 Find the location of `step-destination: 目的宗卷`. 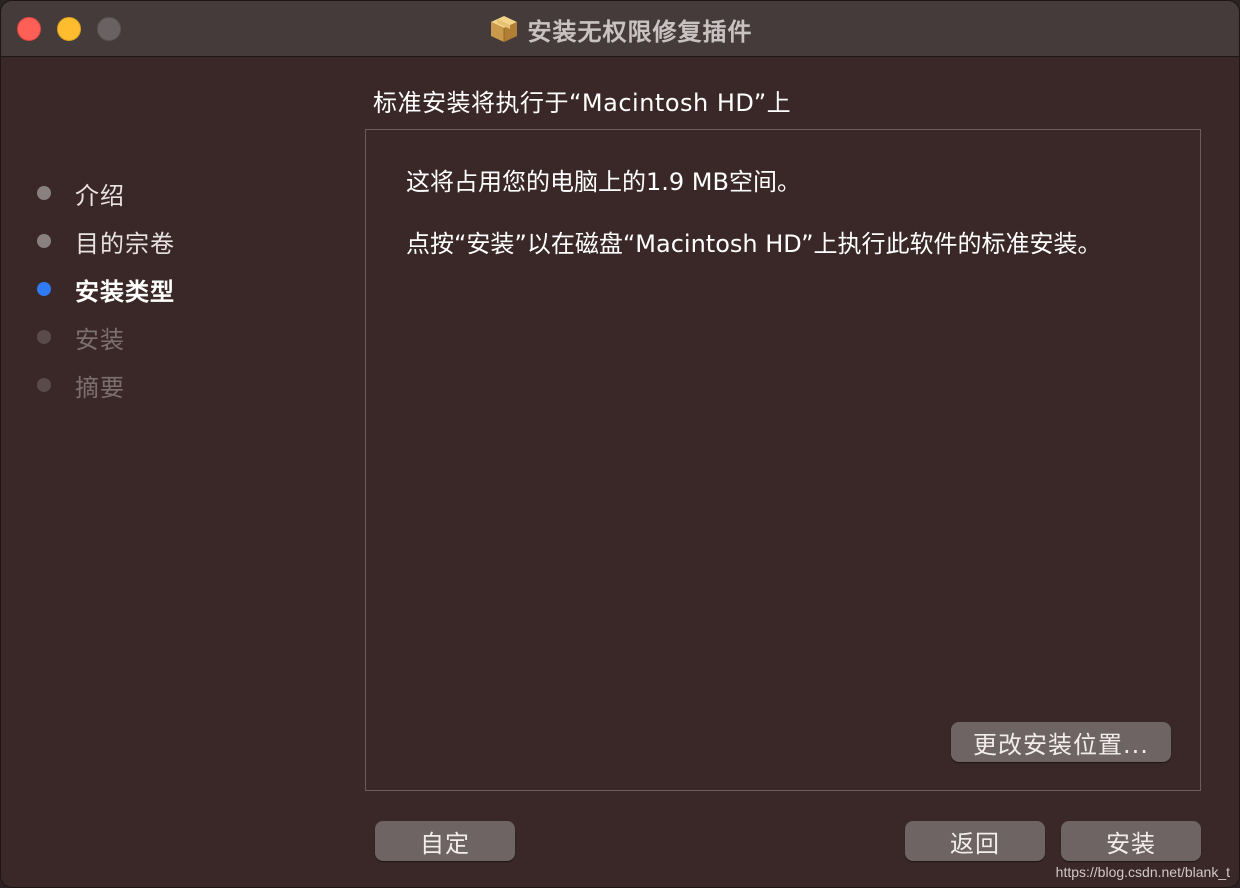

step-destination: 目的宗卷 is located at coordinates (106, 241).